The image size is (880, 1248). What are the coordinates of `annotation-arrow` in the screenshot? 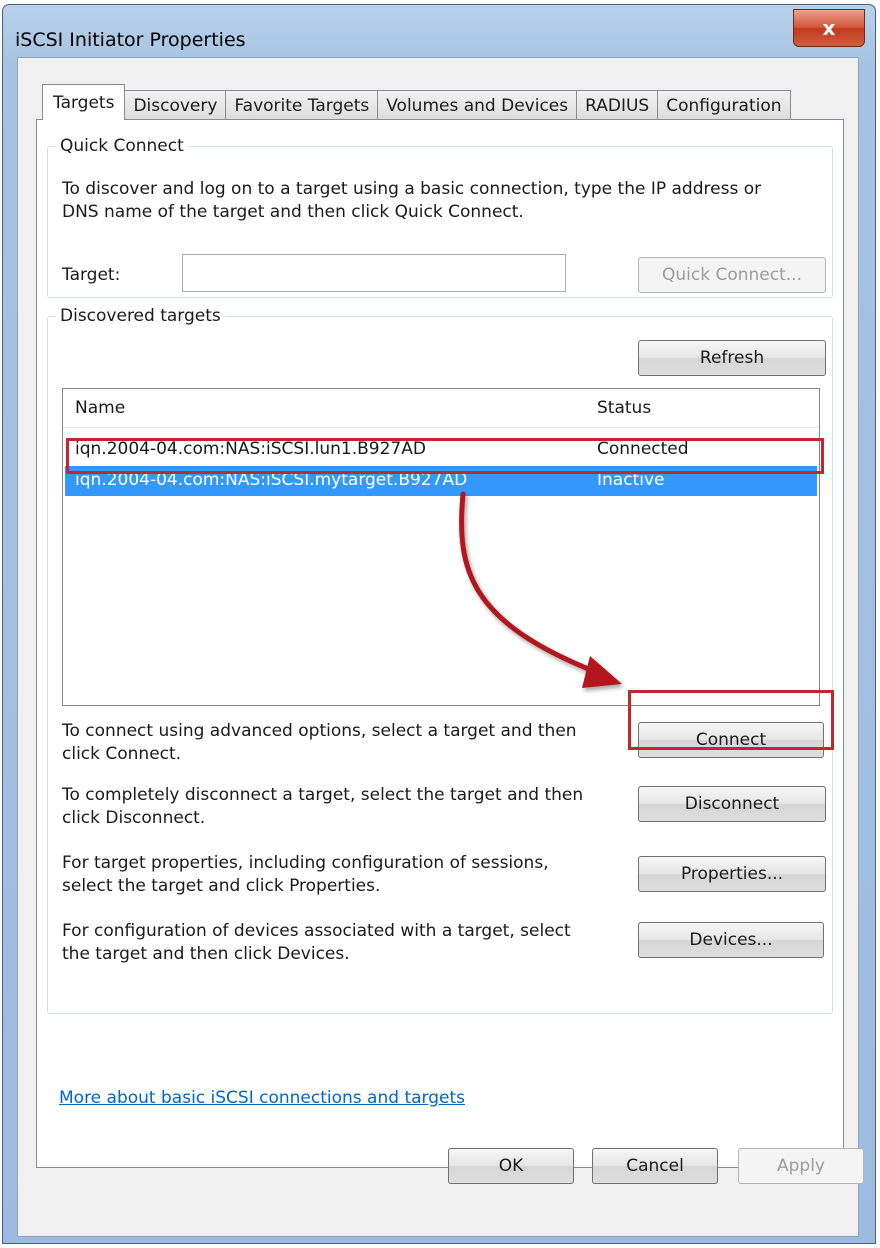 It's located at (540, 589).